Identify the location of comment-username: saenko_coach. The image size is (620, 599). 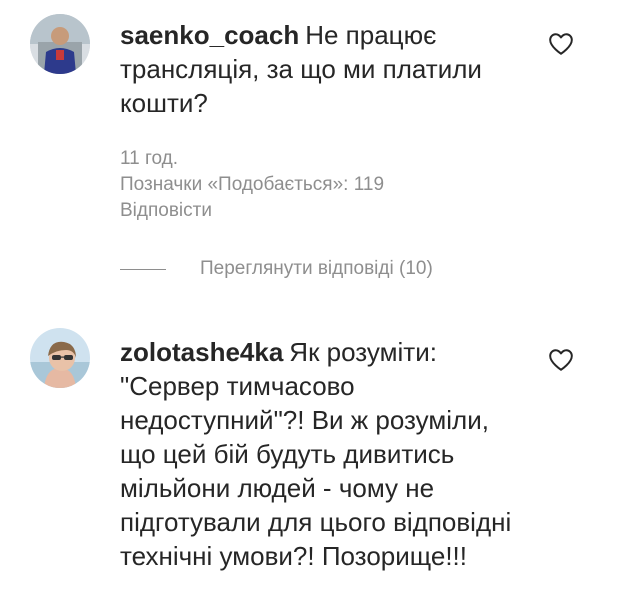
(209, 35).